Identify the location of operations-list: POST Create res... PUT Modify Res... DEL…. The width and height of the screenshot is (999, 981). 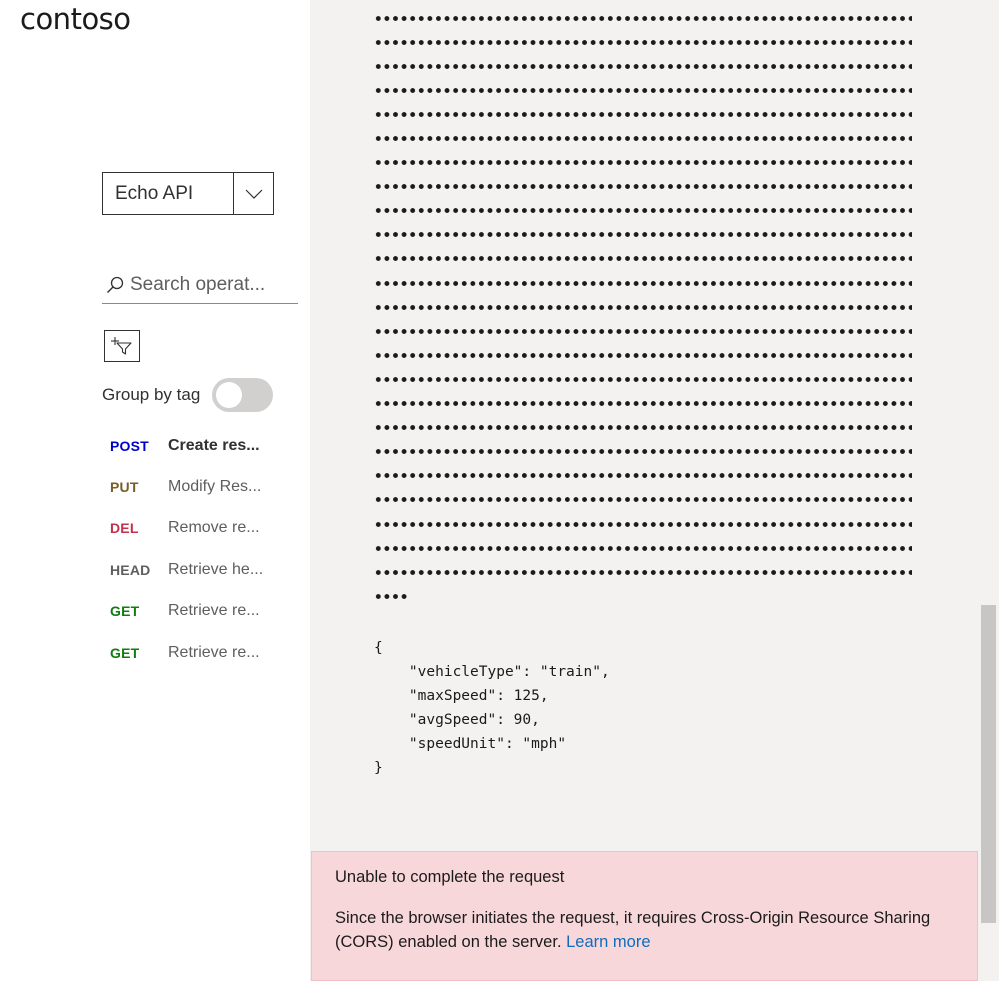
(205, 549).